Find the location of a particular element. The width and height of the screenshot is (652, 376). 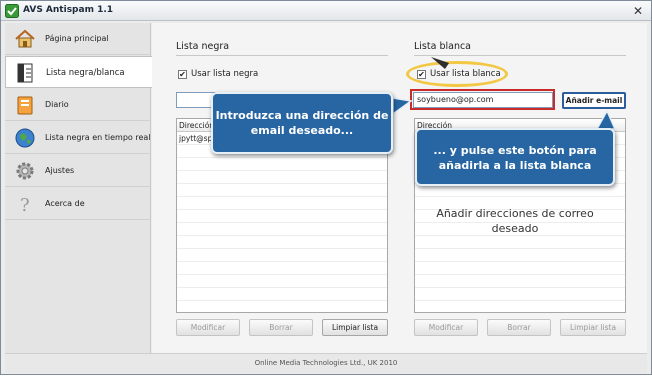

sidebar-item-log: Diario is located at coordinates (78, 105).